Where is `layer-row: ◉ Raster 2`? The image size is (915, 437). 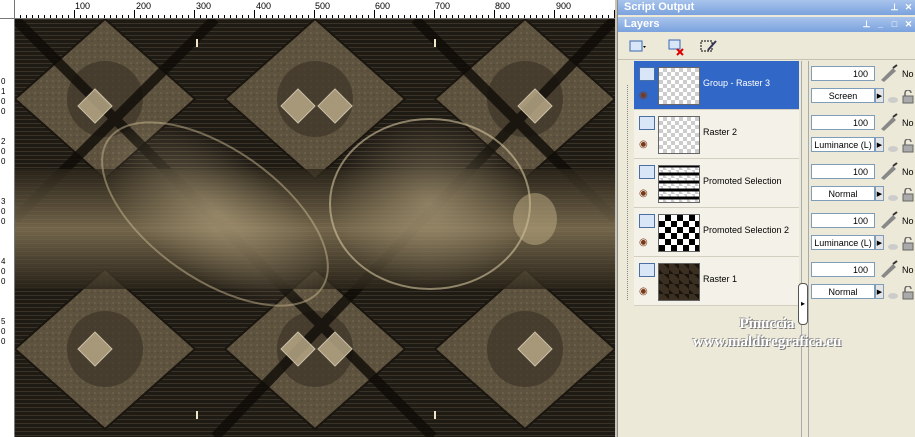
layer-row: ◉ Raster 2 is located at coordinates (716, 134).